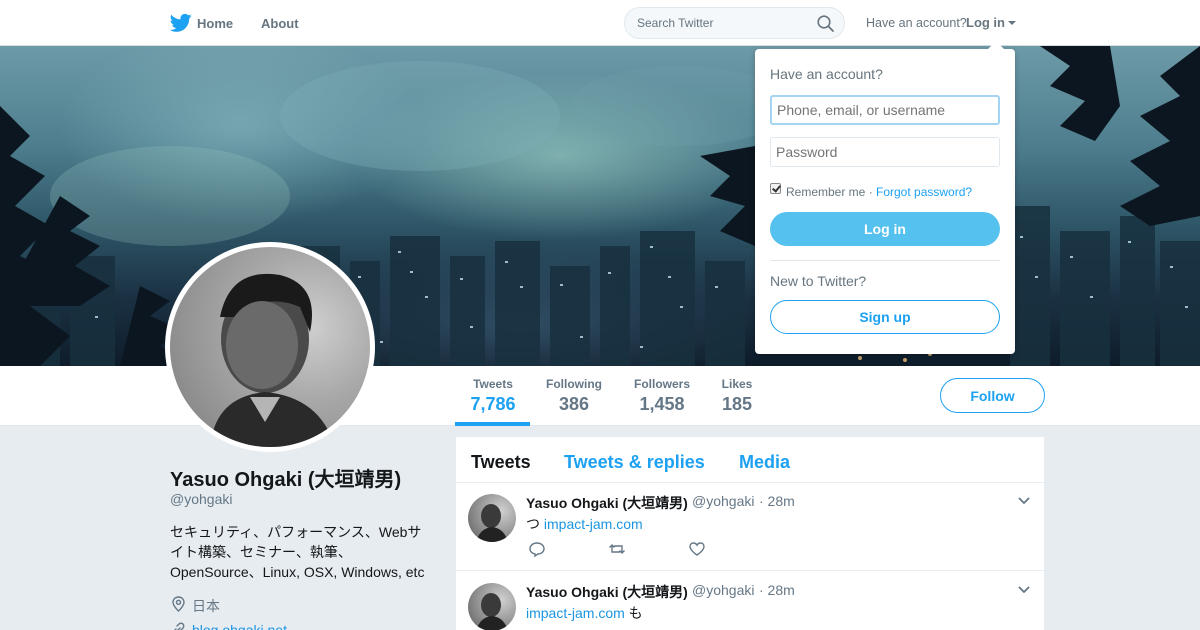  Describe the element at coordinates (737, 404) in the screenshot. I see `stat-value: 185` at that location.